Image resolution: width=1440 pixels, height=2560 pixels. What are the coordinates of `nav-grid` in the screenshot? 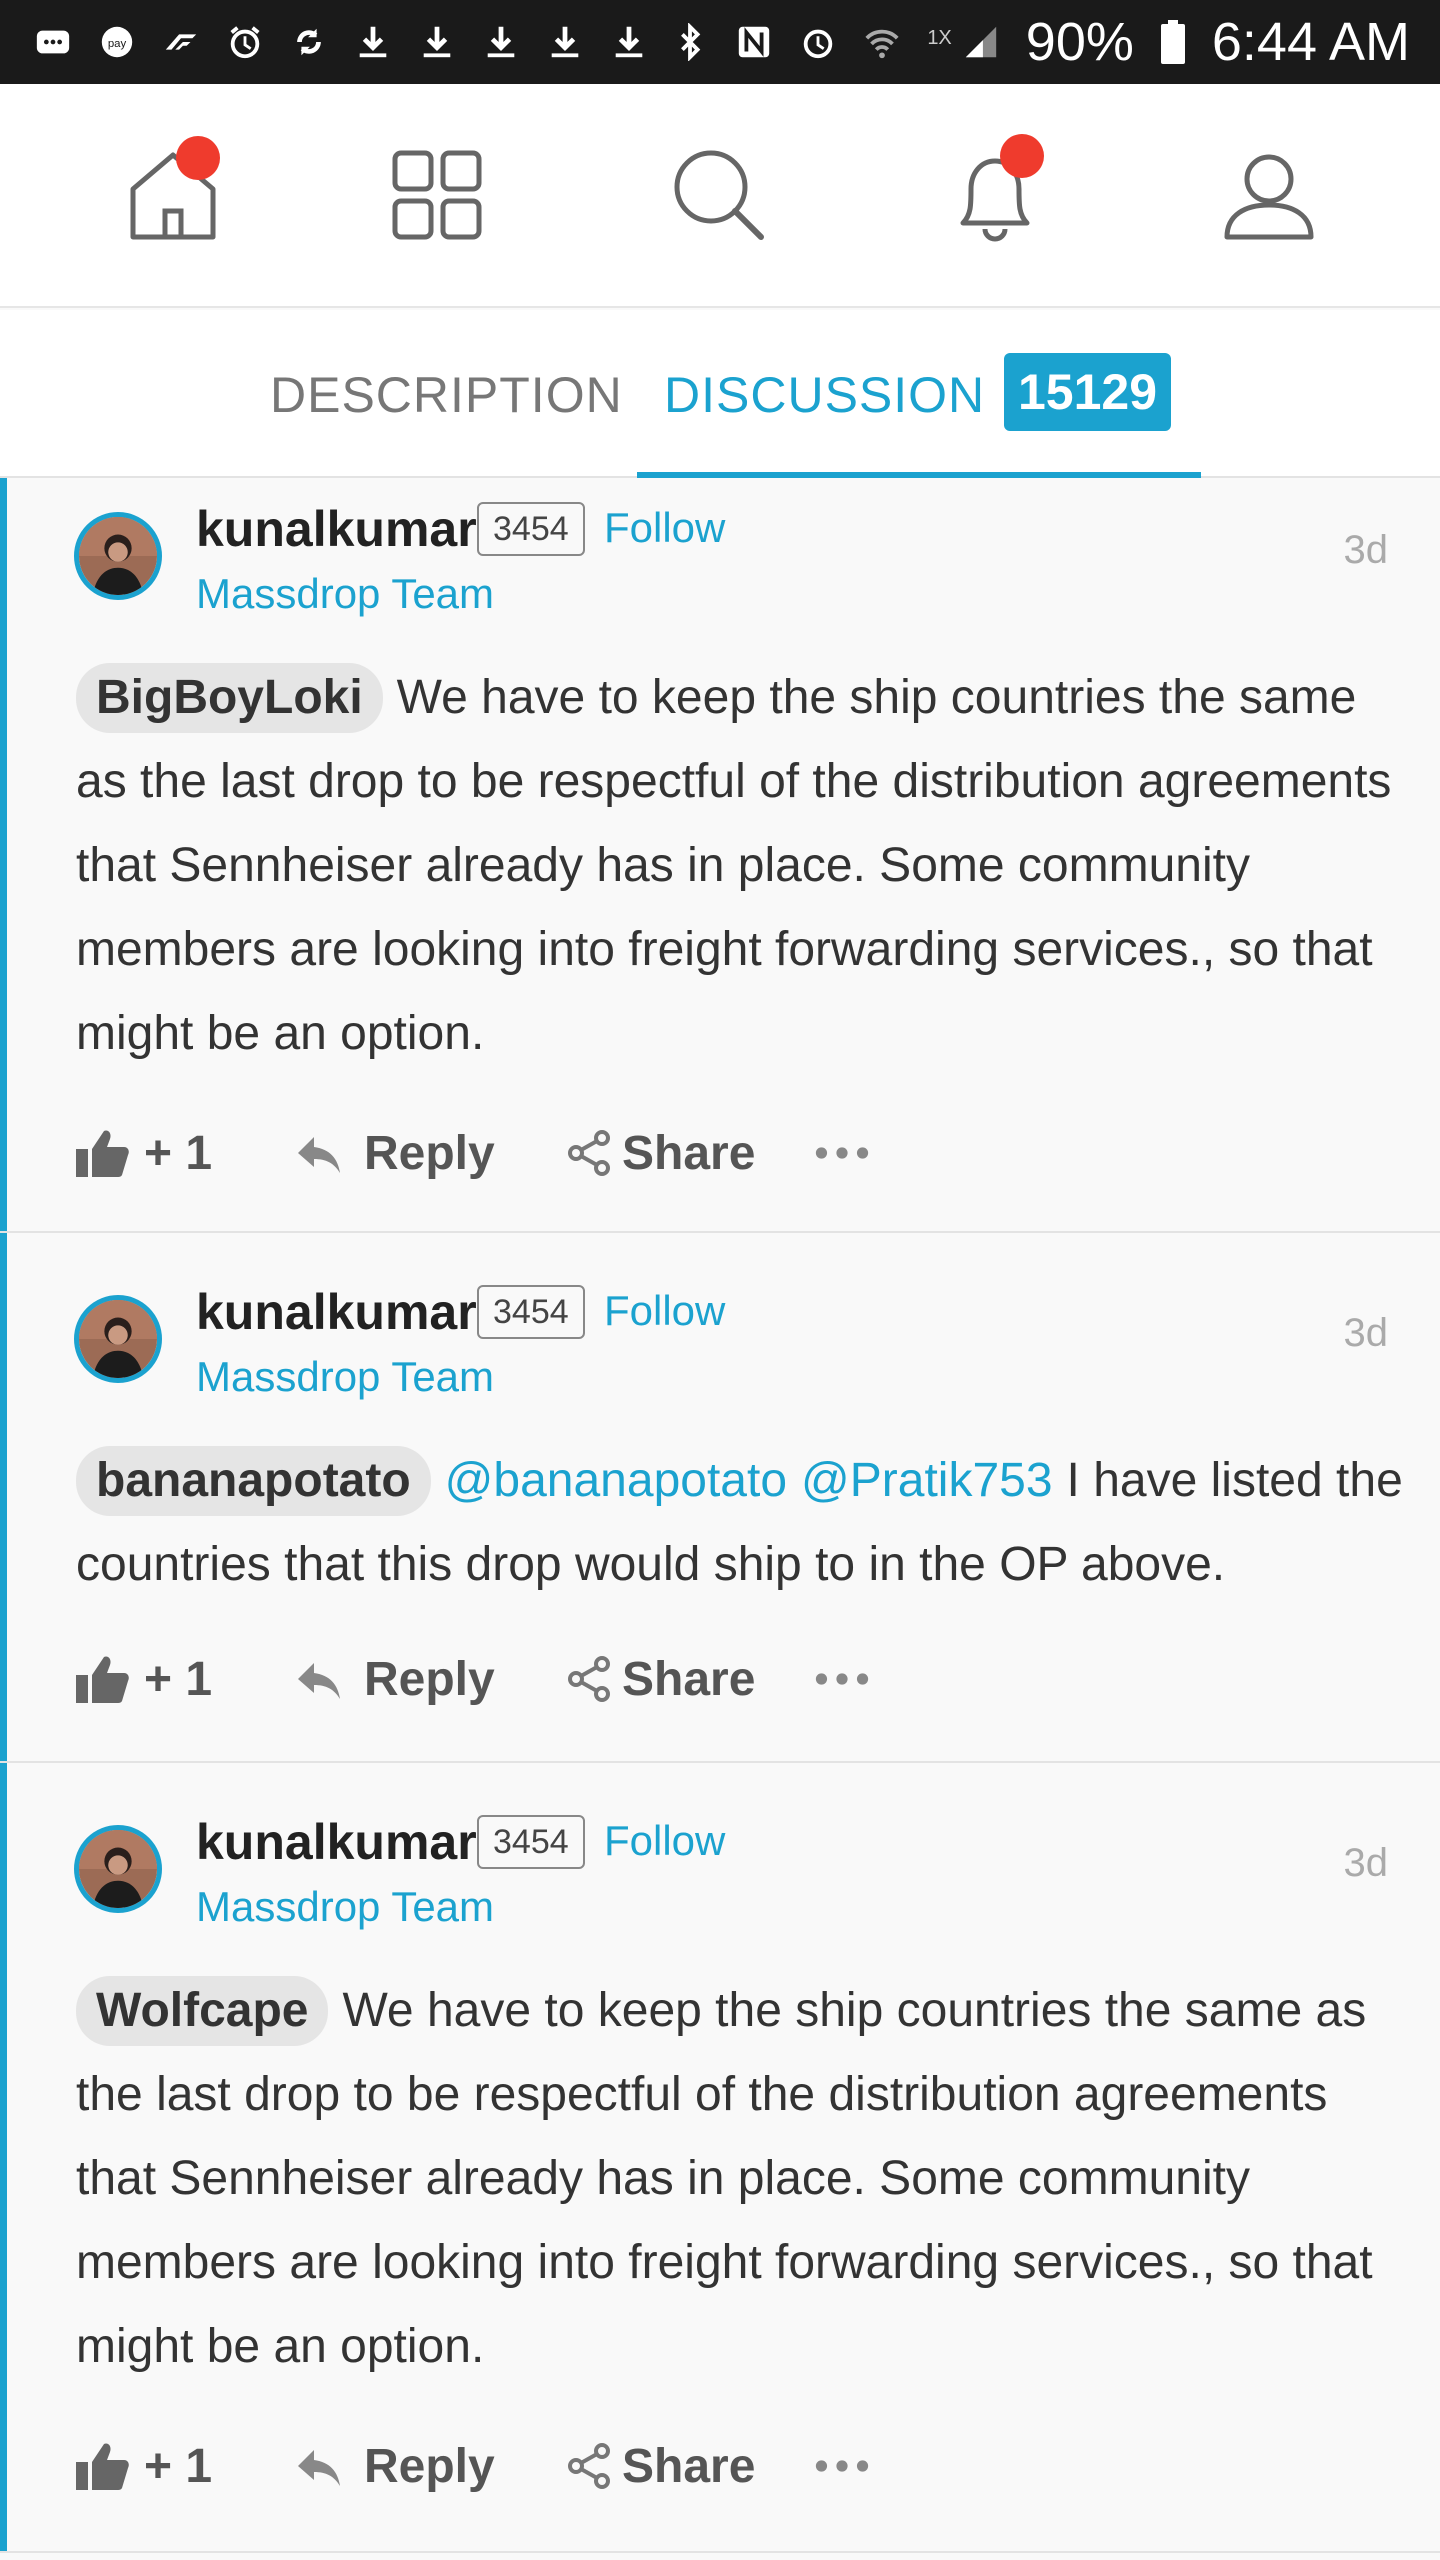 It's located at (437, 195).